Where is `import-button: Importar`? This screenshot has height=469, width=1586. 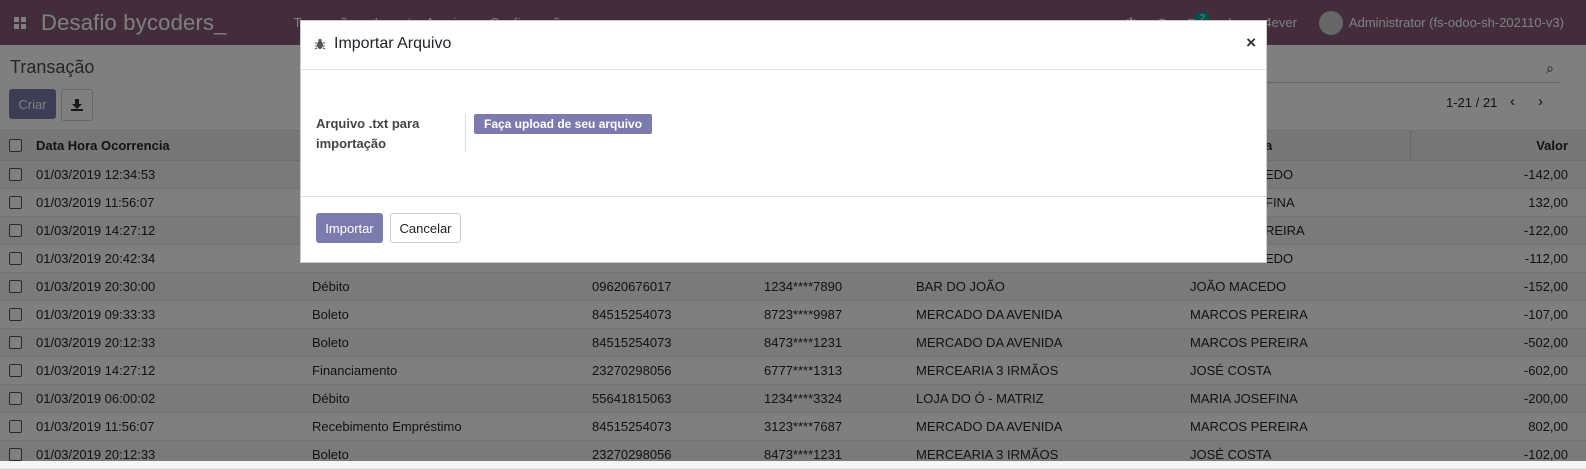
import-button: Importar is located at coordinates (349, 228).